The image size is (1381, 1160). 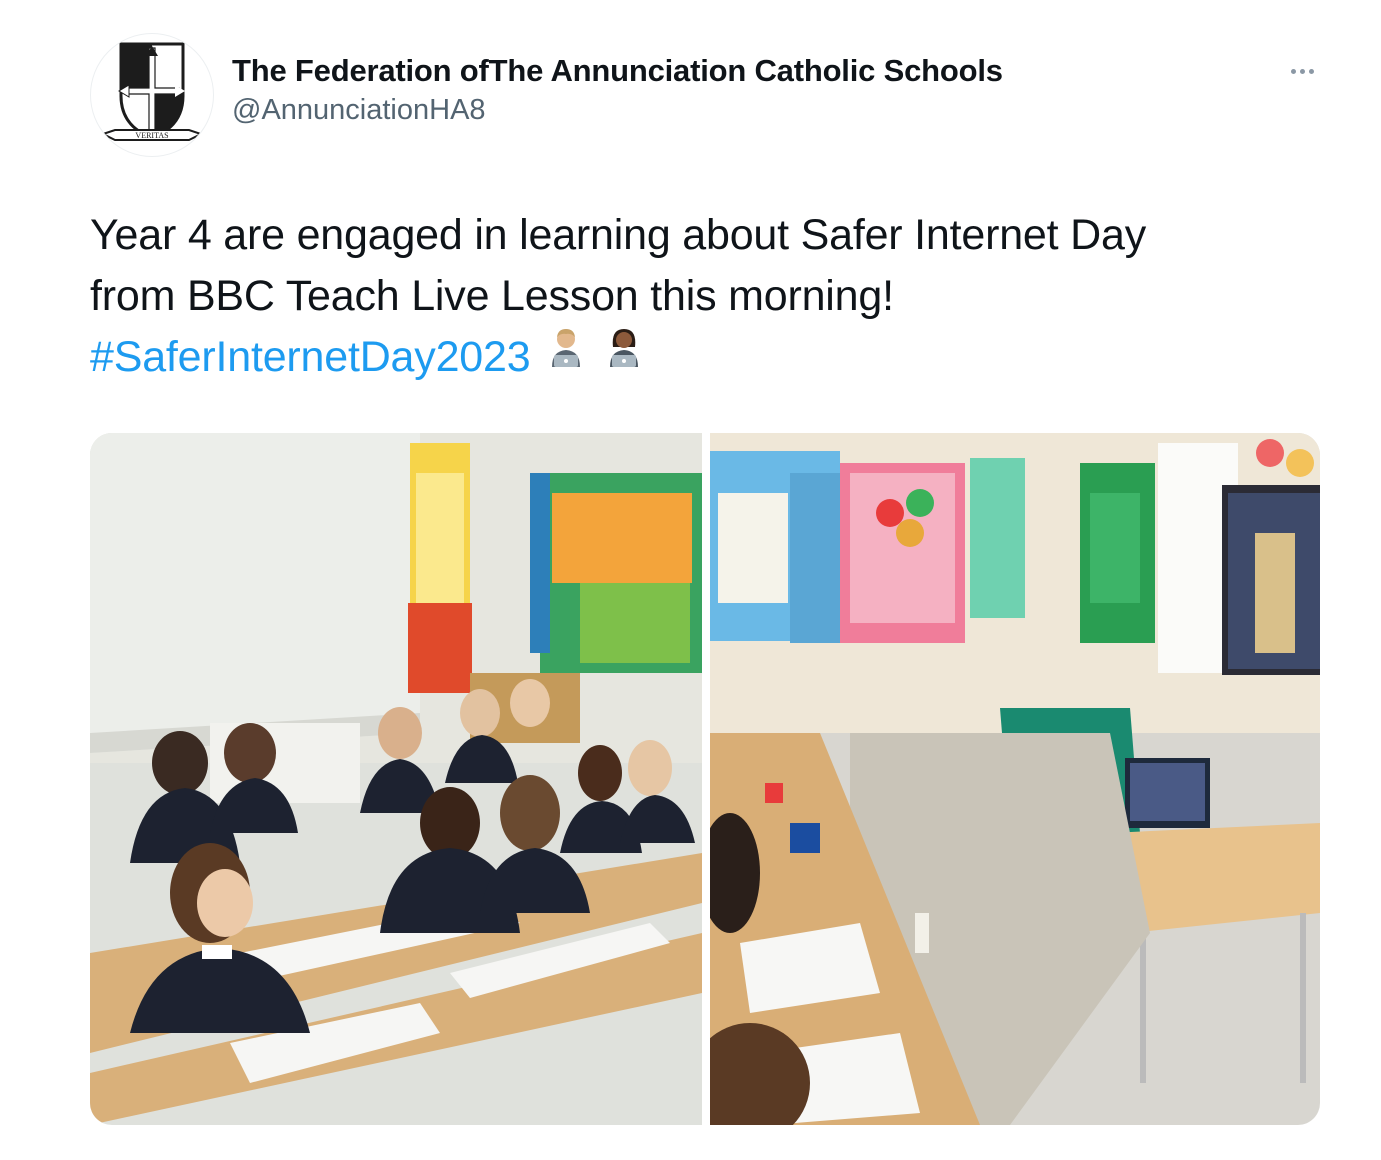 I want to click on hashtag-link: #SaferInternetDay2023, so click(x=310, y=357).